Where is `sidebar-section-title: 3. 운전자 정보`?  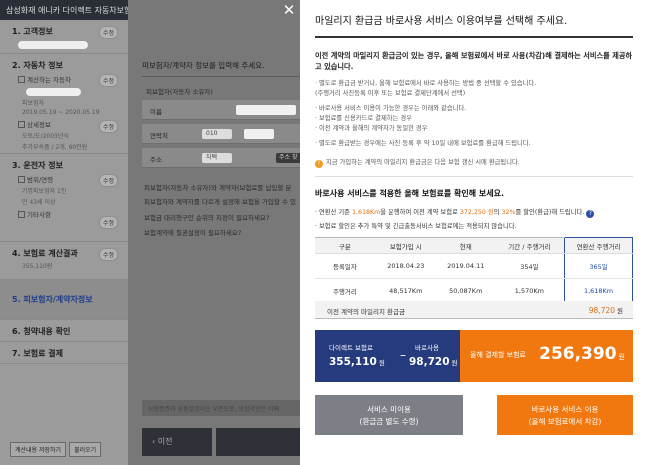
sidebar-section-title: 3. 운전자 정보 is located at coordinates (37, 165).